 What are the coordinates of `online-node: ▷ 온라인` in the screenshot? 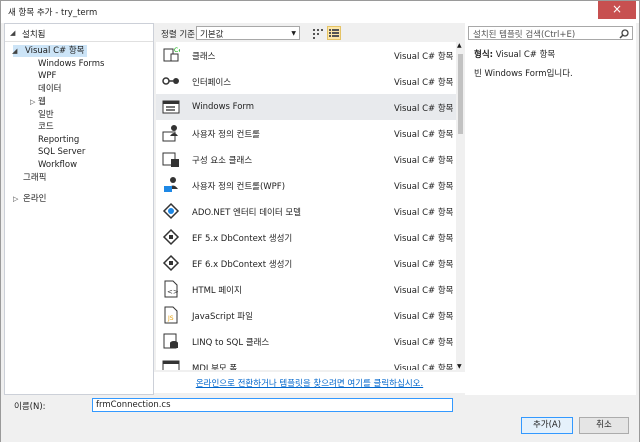 It's located at (29, 199).